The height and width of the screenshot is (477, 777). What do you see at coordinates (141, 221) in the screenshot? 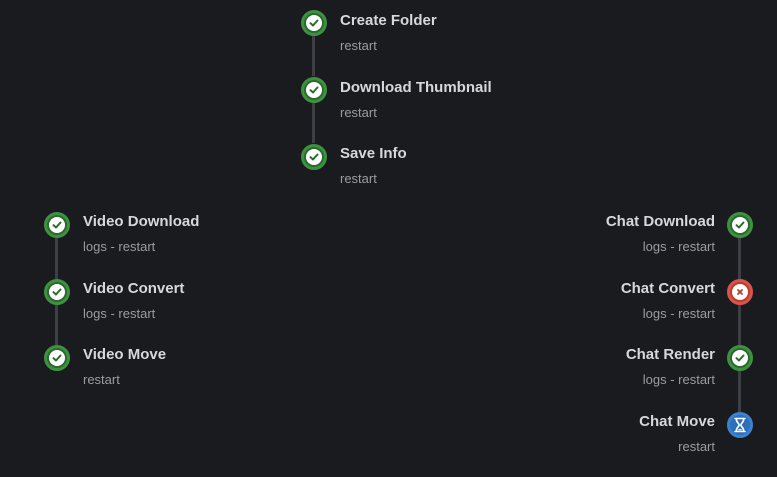
I see `step-title: Video Download` at bounding box center [141, 221].